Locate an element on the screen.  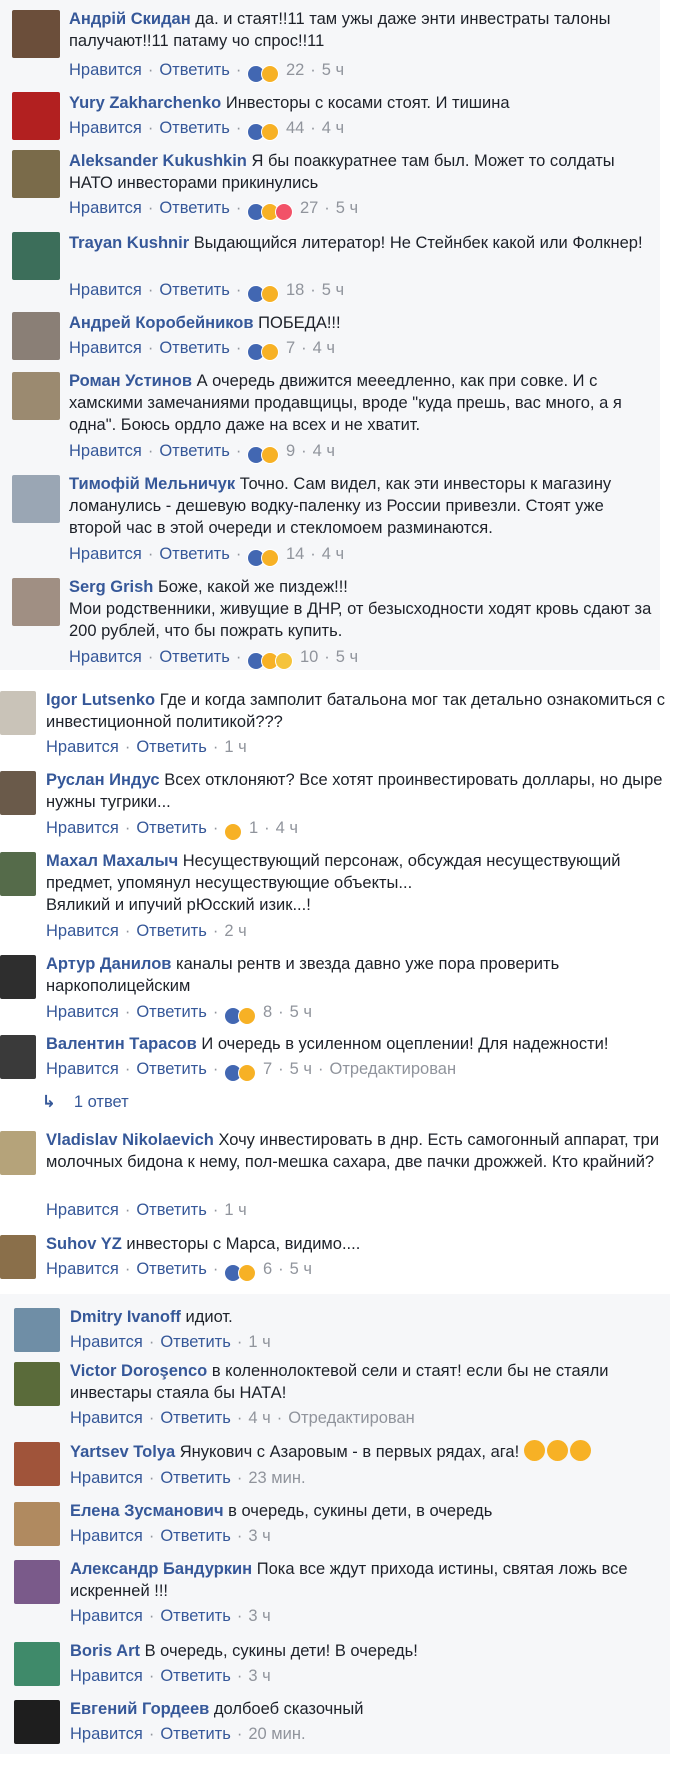
timestamp: 20 мин. is located at coordinates (276, 1734).